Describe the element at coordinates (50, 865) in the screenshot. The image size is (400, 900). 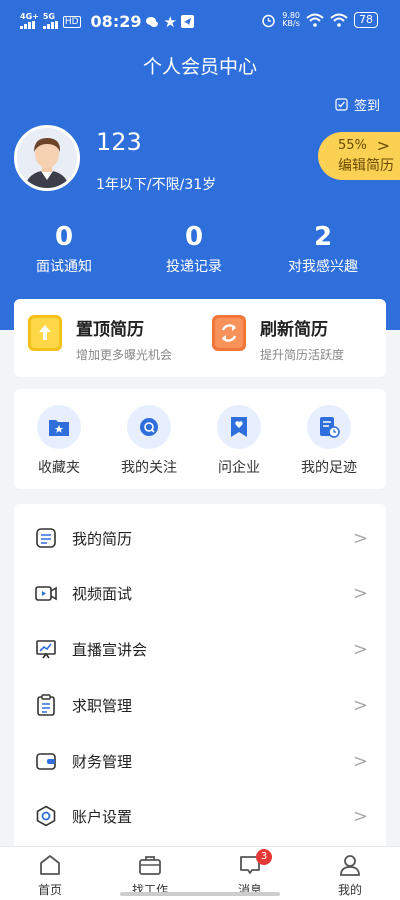
I see `home-icon` at that location.